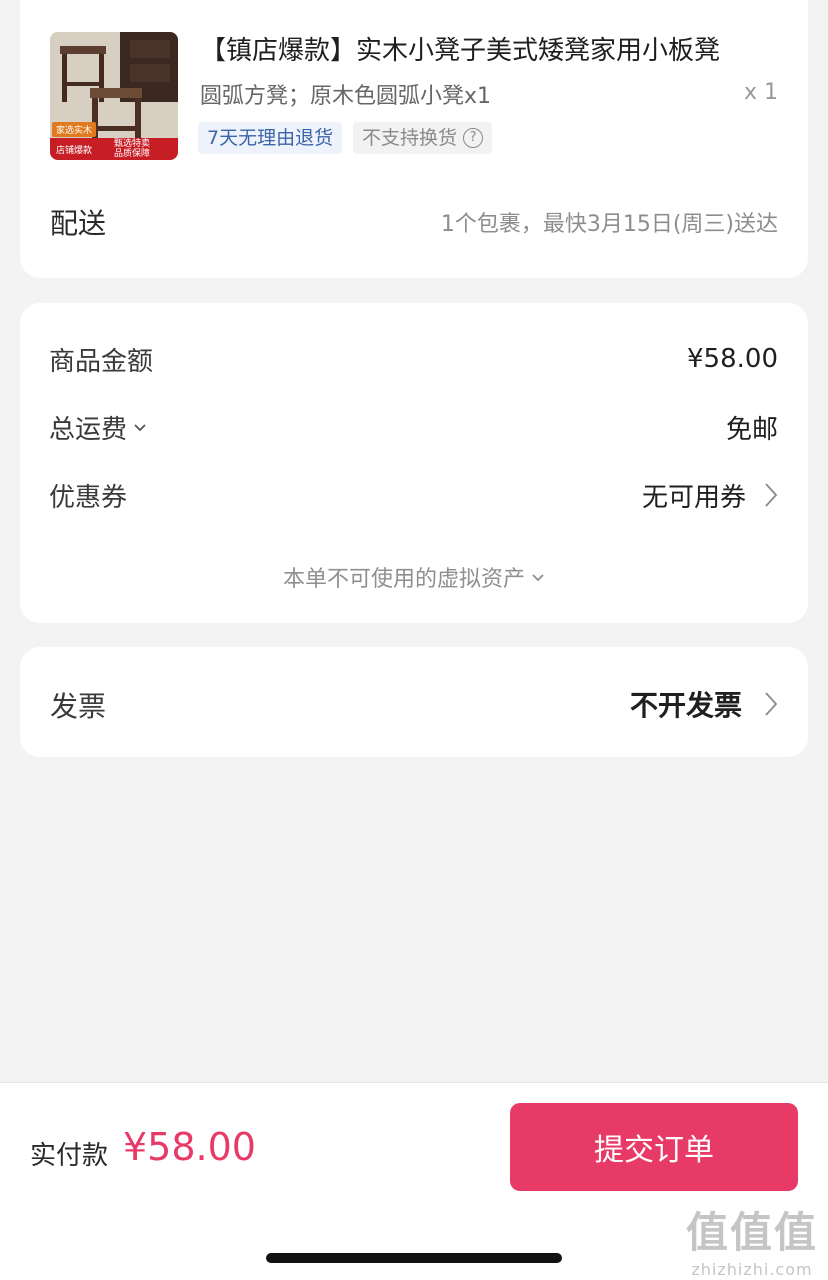 Image resolution: width=828 pixels, height=1280 pixels. Describe the element at coordinates (414, 1258) in the screenshot. I see `home-indicator` at that location.